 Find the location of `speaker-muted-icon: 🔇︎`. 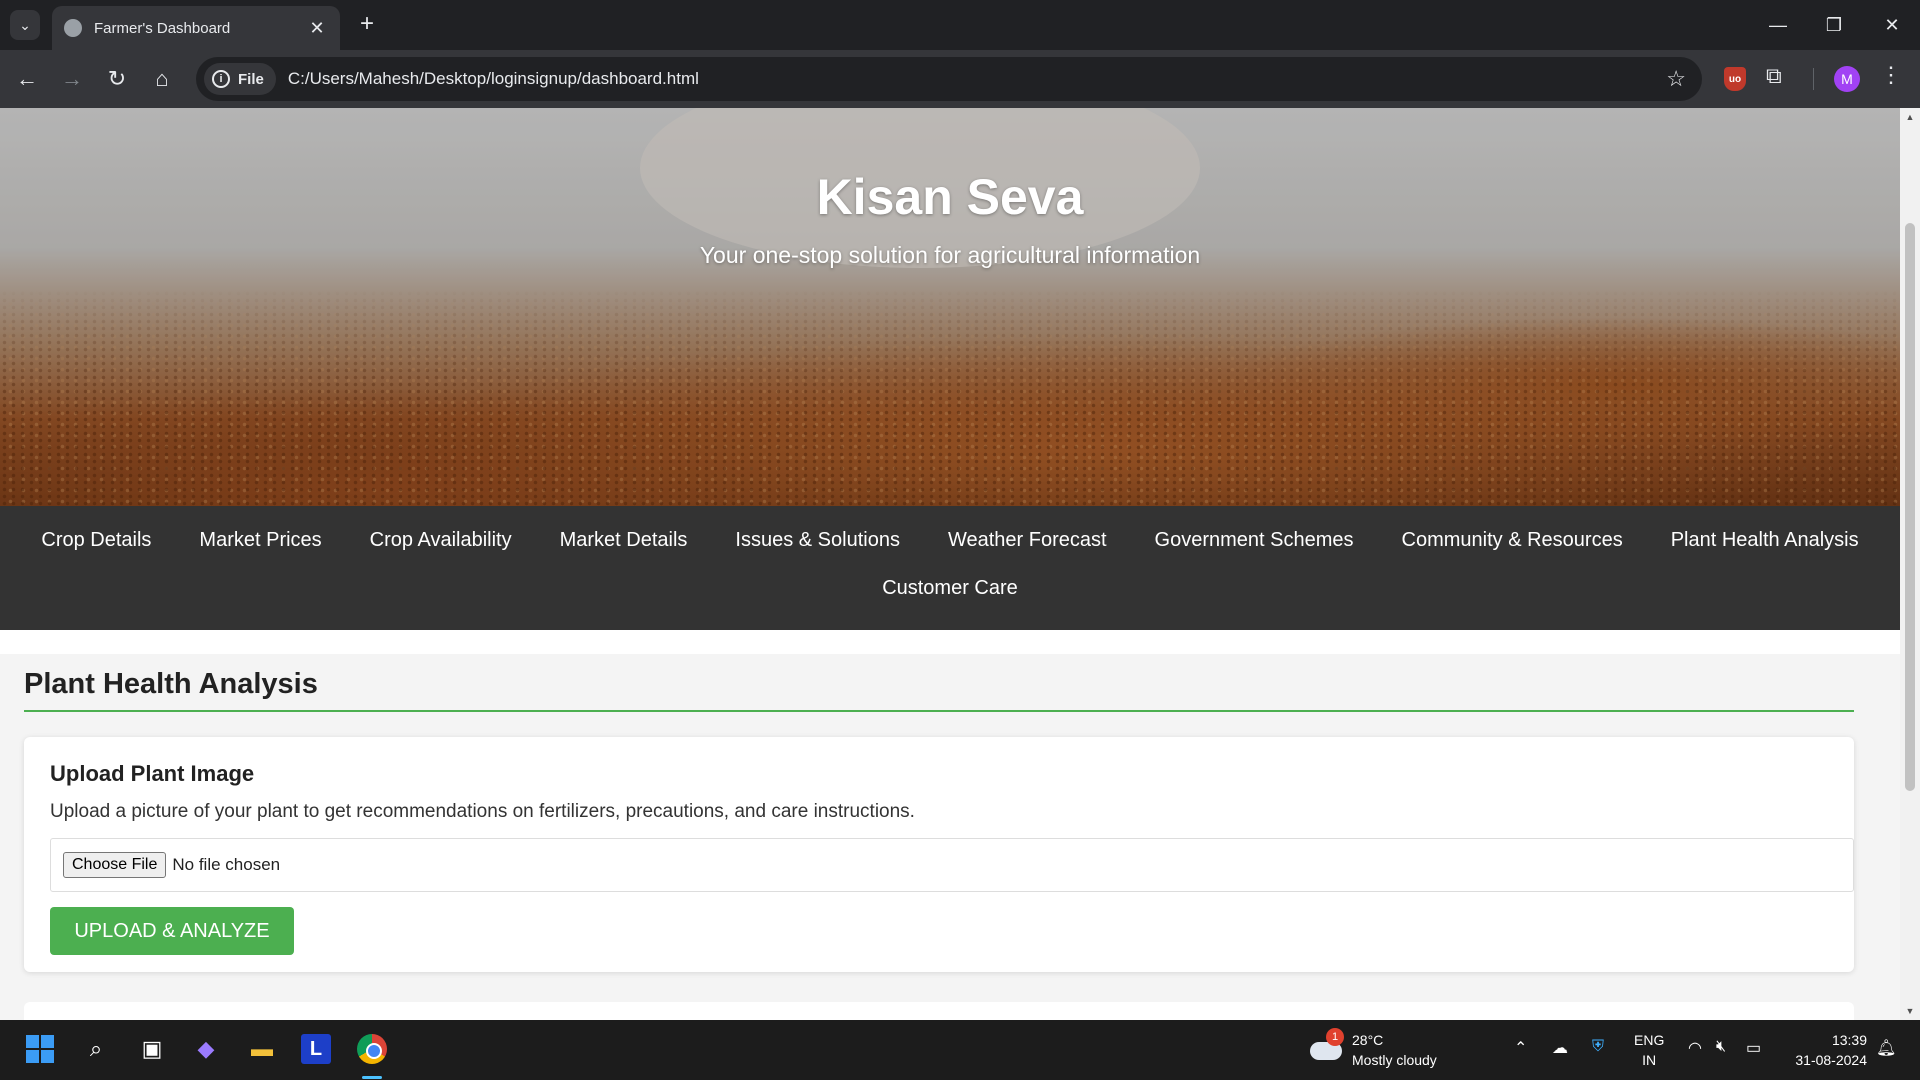

speaker-muted-icon: 🔇︎ is located at coordinates (1721, 1047).